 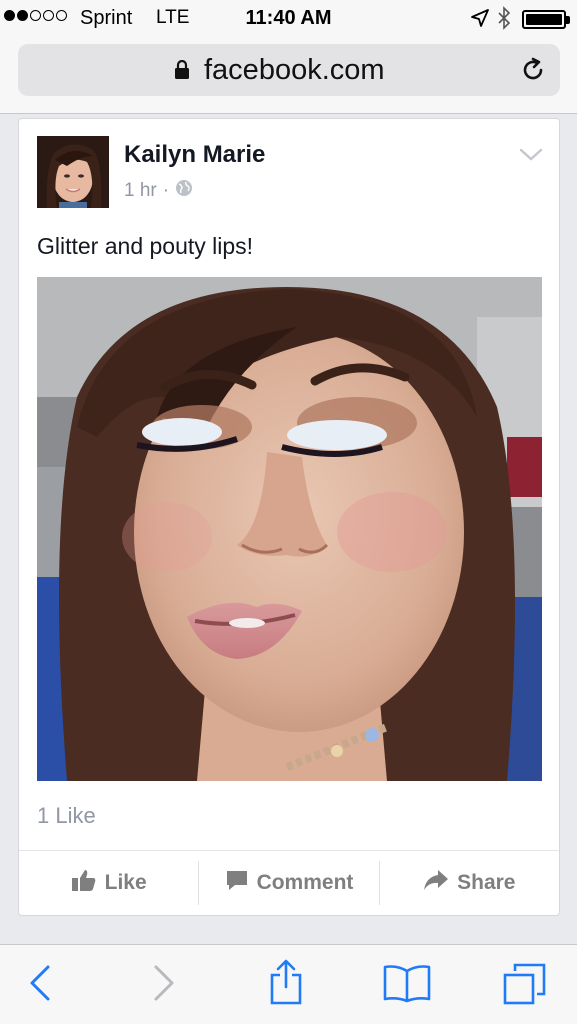 I want to click on globe-icon, so click(x=184, y=191).